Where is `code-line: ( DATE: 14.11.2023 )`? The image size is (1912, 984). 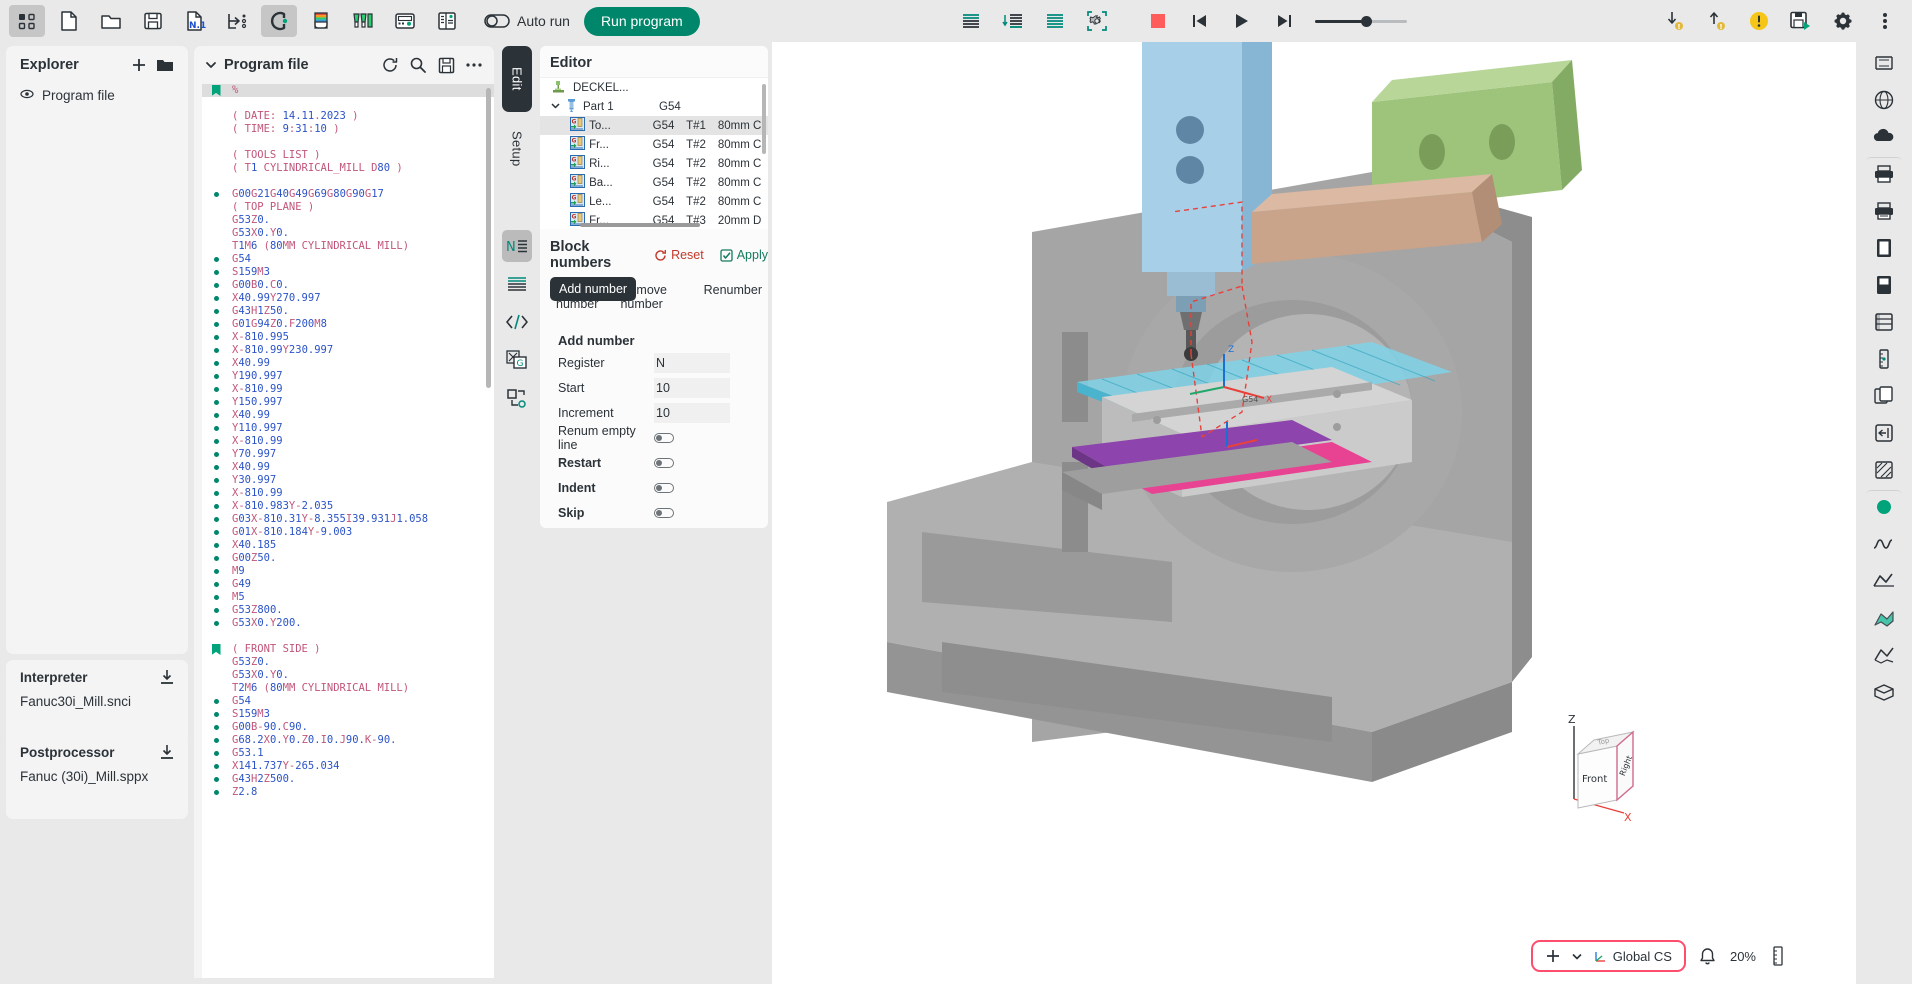 code-line: ( DATE: 14.11.2023 ) is located at coordinates (348, 116).